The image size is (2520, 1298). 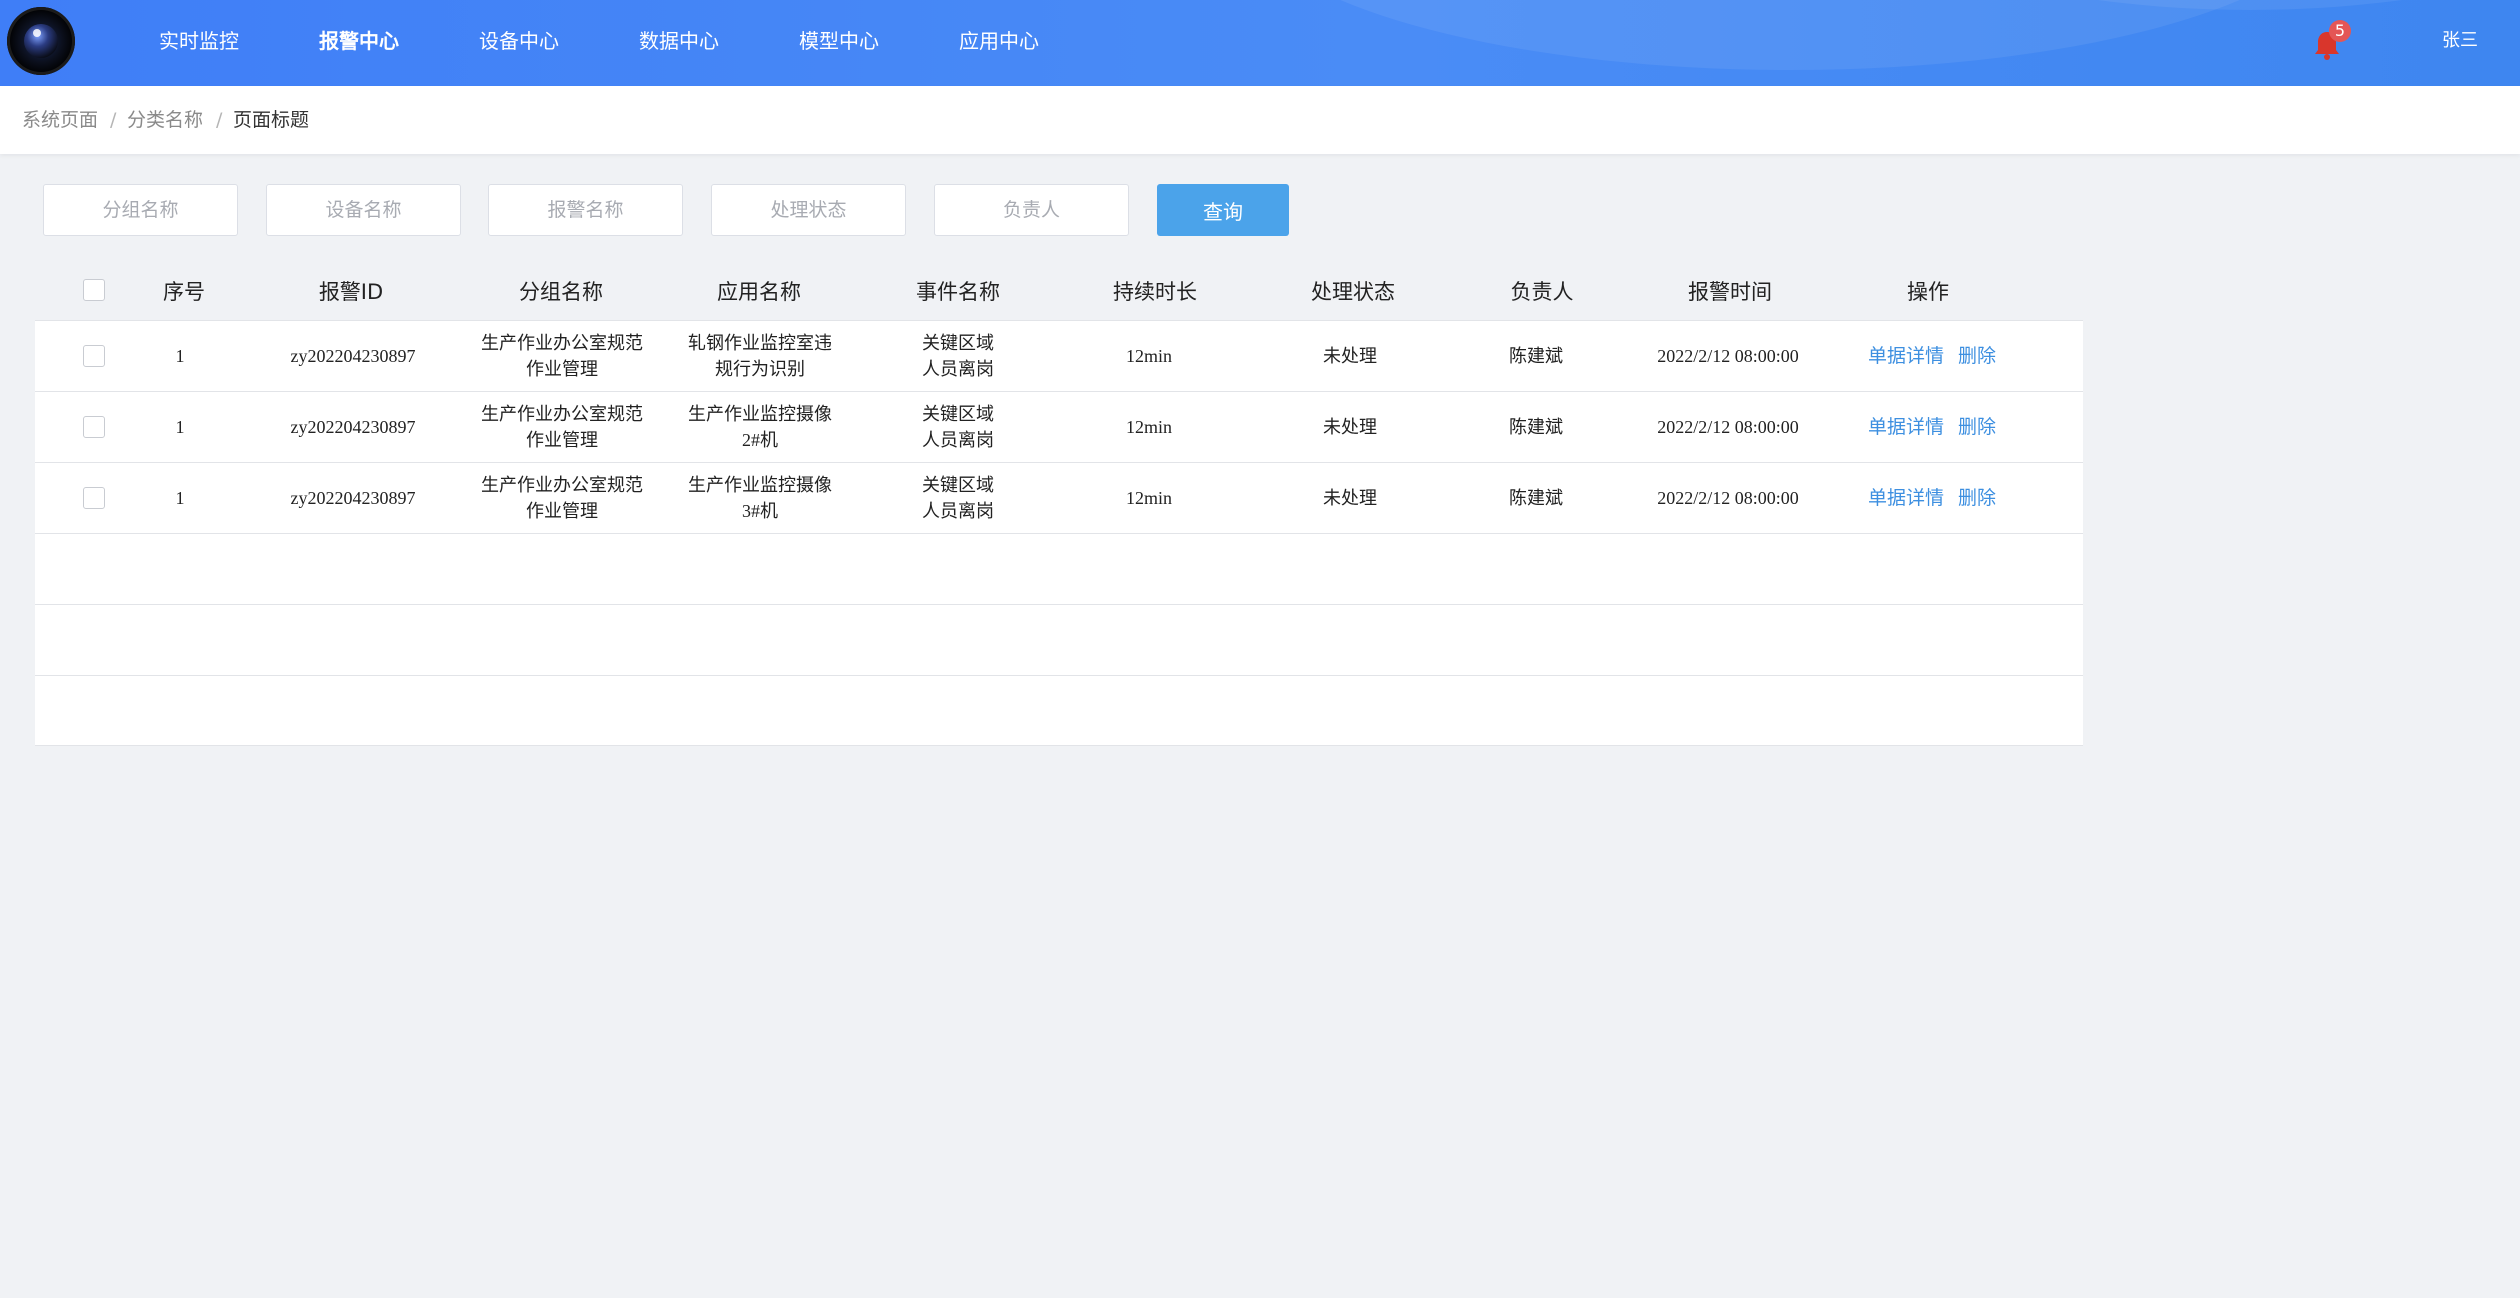 I want to click on column-header-alarm-id: 报警ID, so click(x=351, y=292).